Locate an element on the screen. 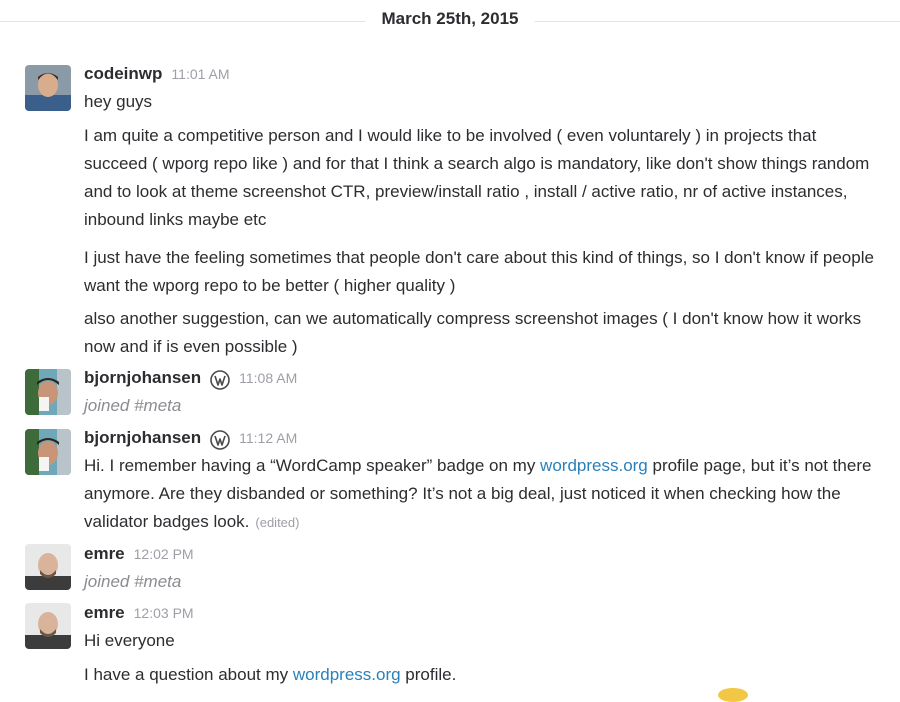 This screenshot has height=702, width=900. message-text: hey guys is located at coordinates (118, 101).